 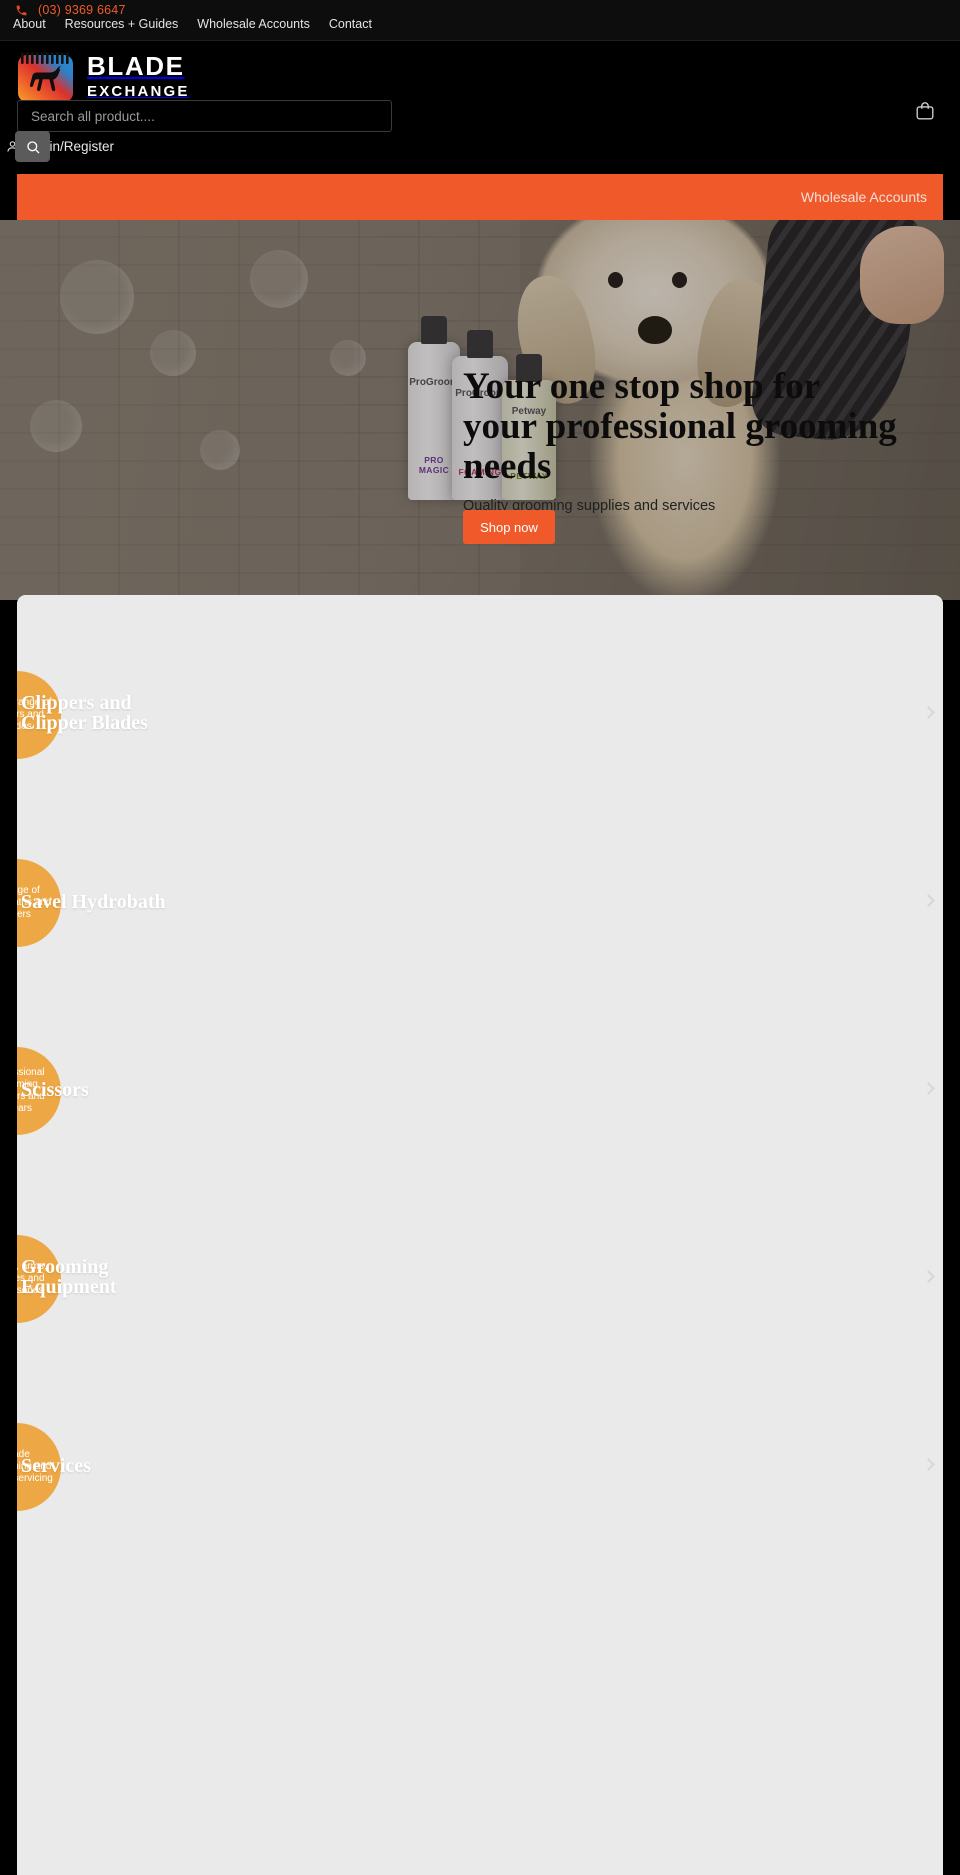 I want to click on search-icon, so click(x=33, y=147).